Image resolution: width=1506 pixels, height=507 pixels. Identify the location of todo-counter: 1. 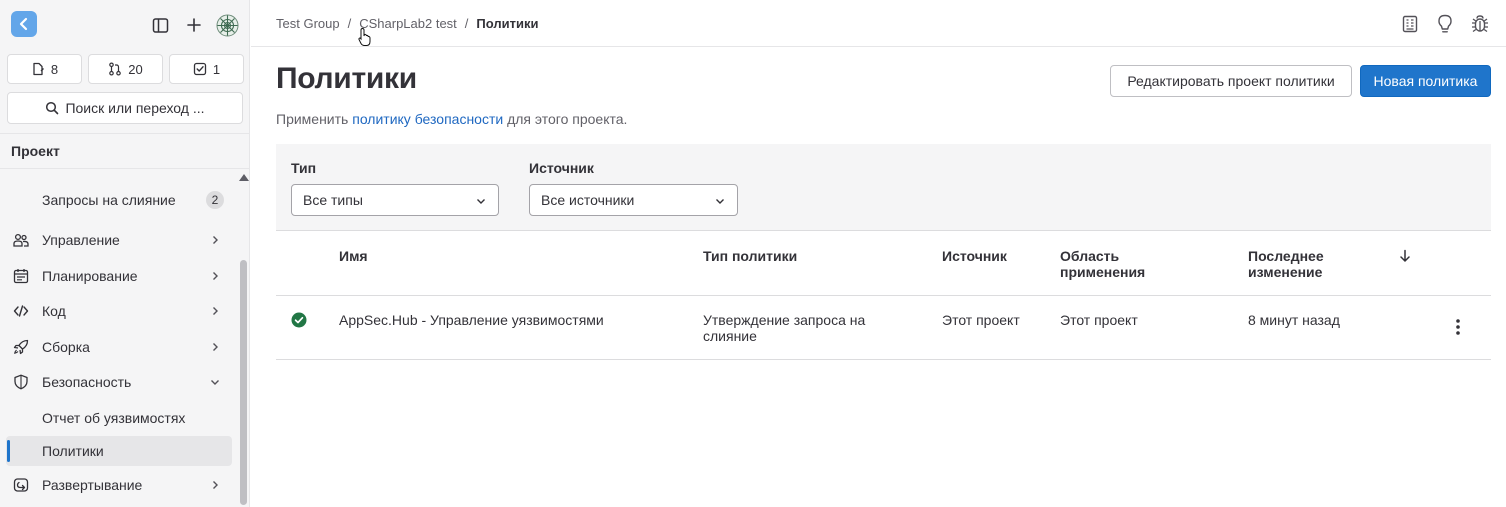
(206, 69).